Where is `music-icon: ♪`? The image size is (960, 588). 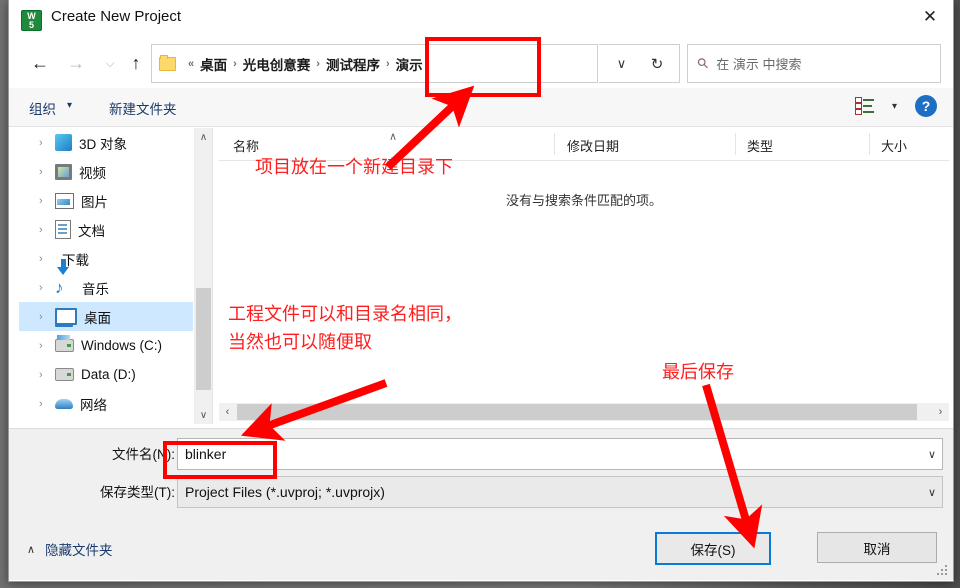 music-icon: ♪ is located at coordinates (59, 287).